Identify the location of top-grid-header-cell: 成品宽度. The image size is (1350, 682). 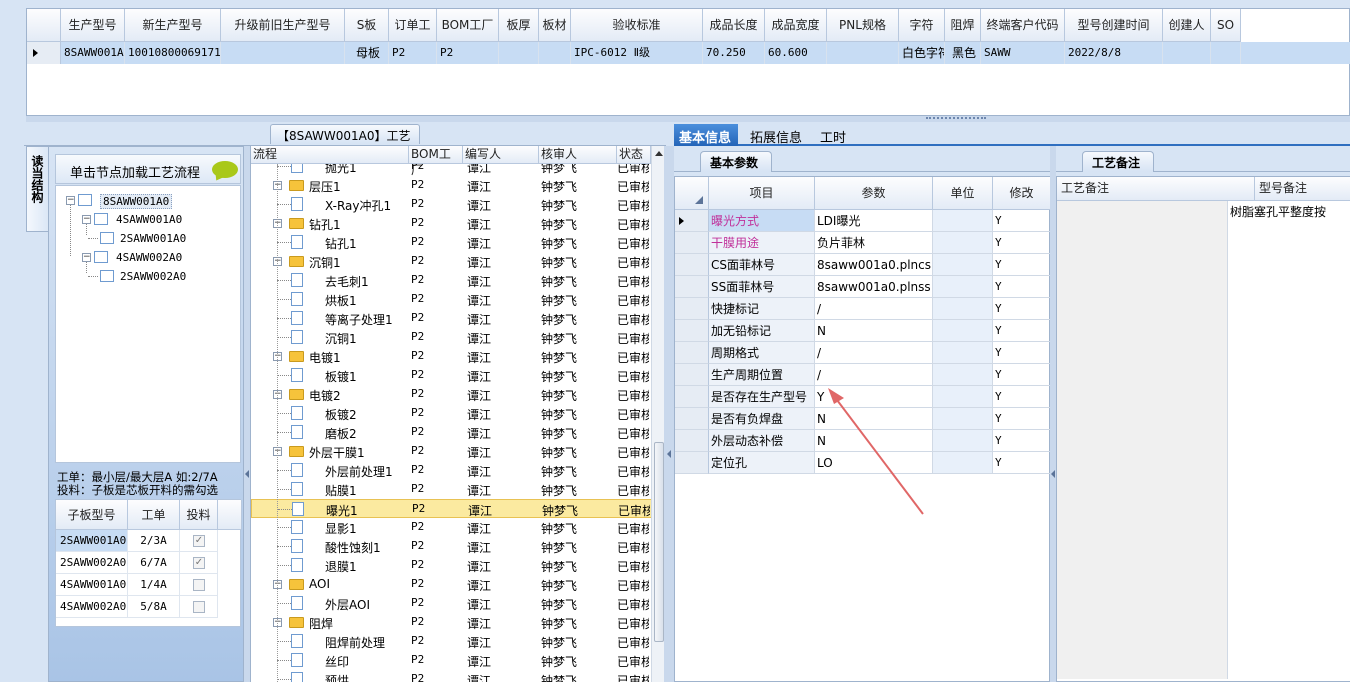
(796, 25).